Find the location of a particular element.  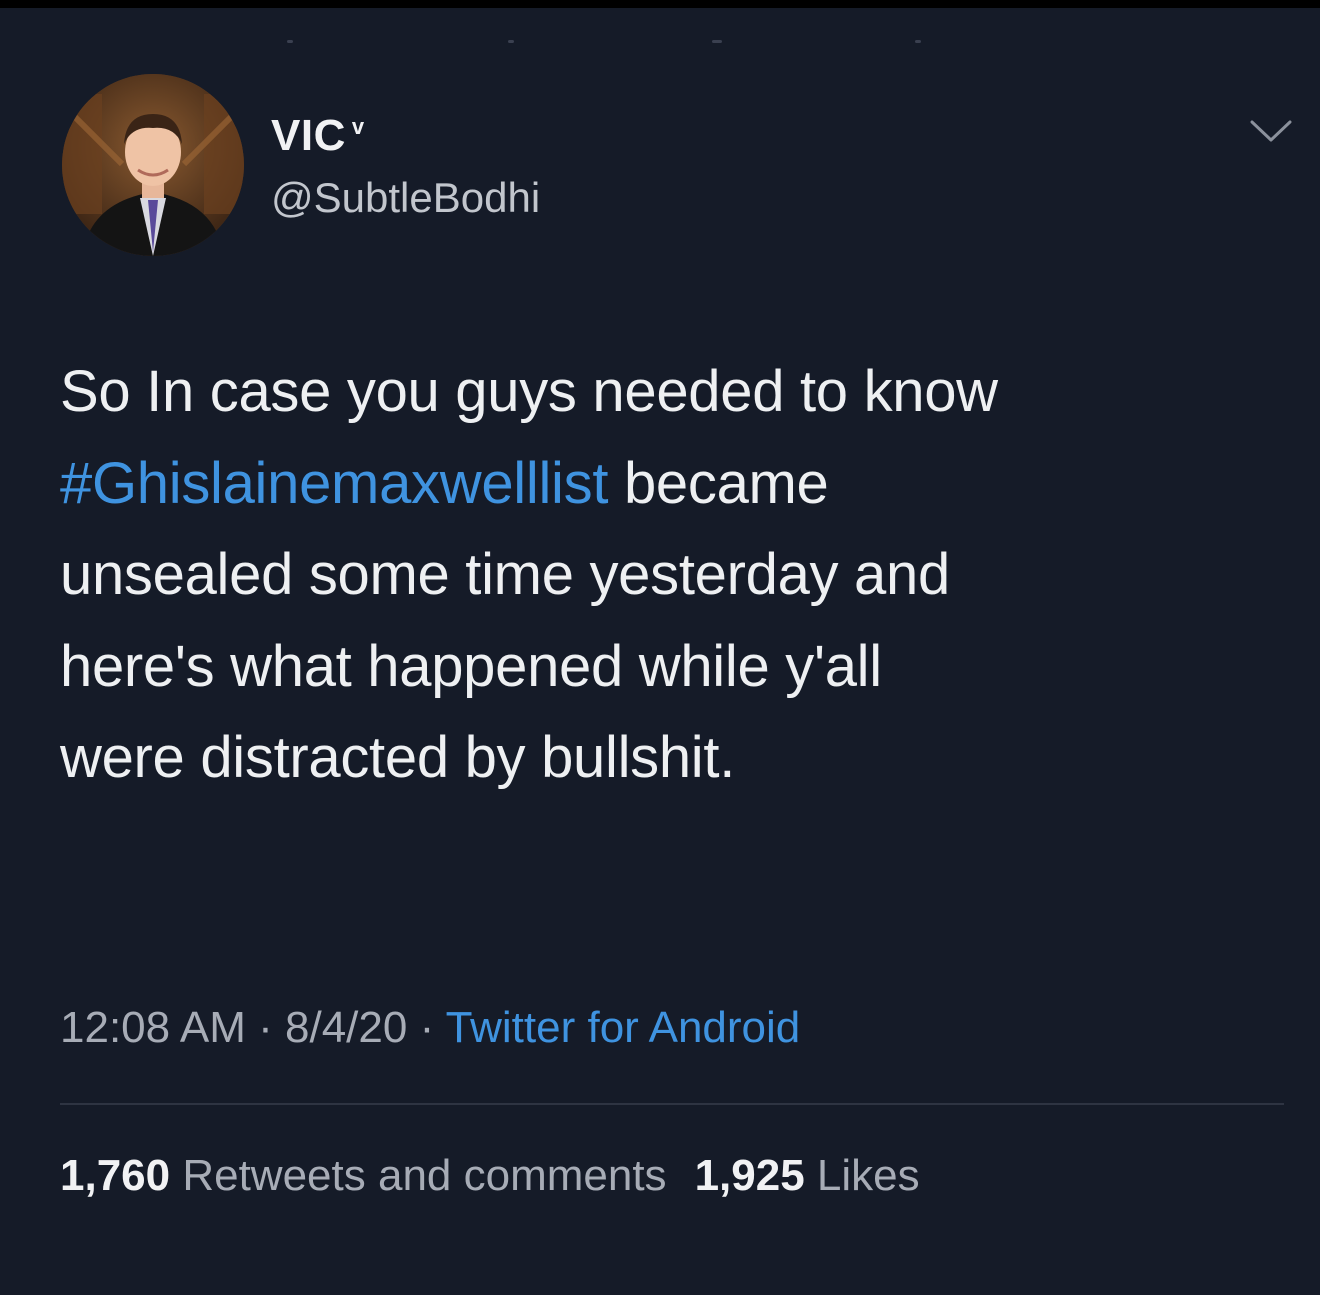

tweet-line: unsealed some time yesterday and is located at coordinates (505, 574).